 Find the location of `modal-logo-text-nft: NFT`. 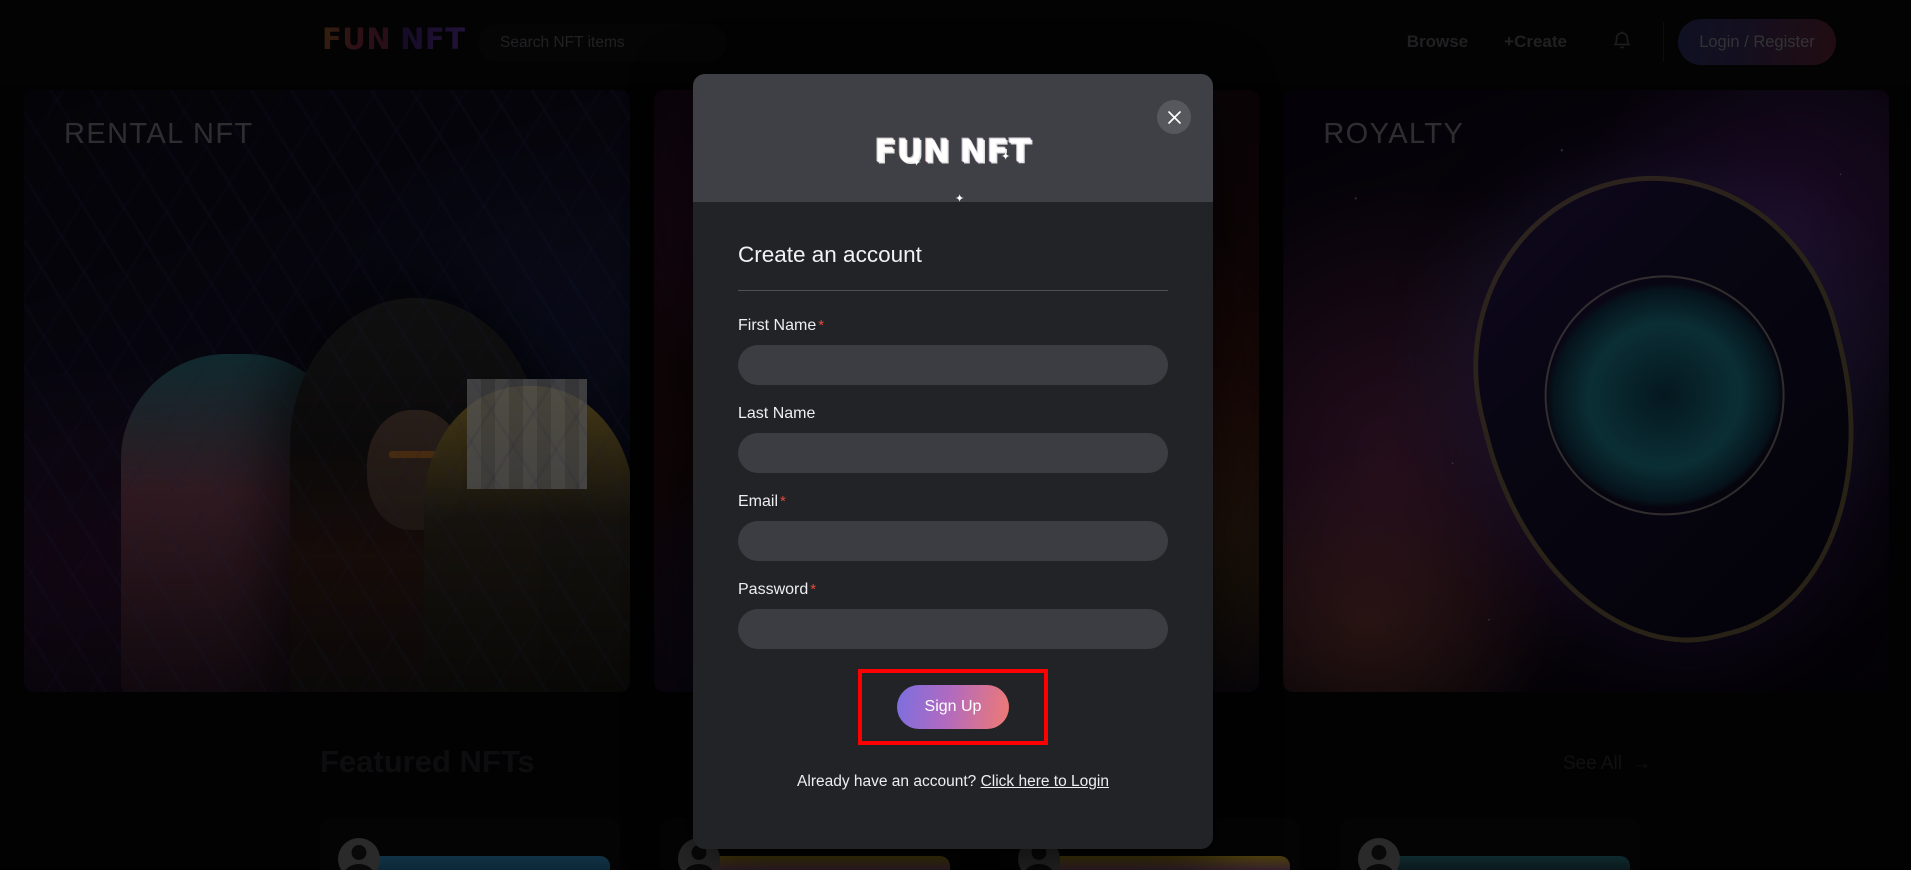

modal-logo-text-nft: NFT is located at coordinates (995, 151).